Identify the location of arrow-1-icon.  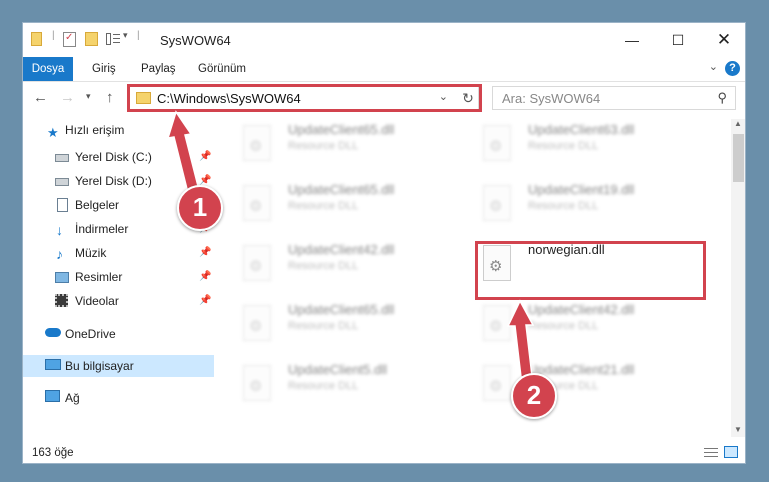
(183, 154).